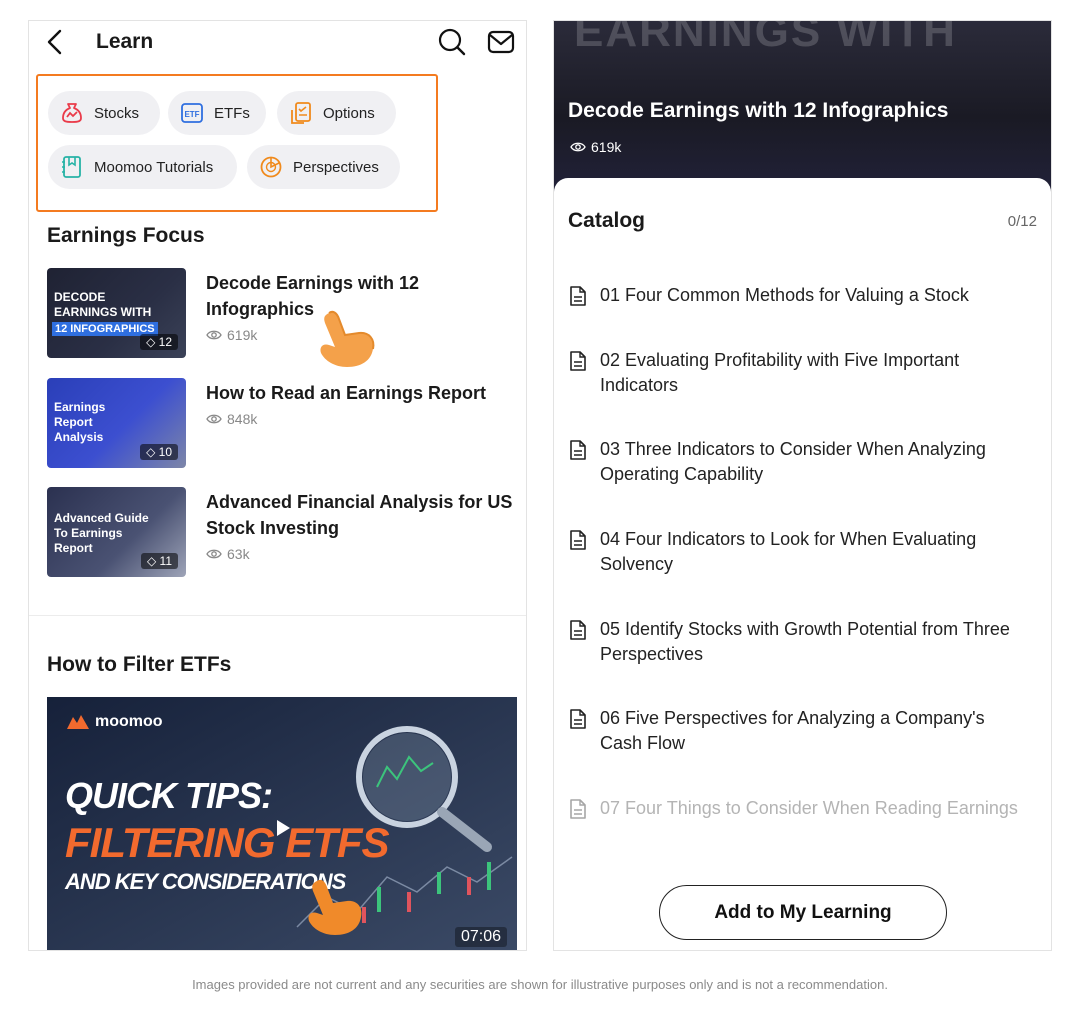  Describe the element at coordinates (271, 167) in the screenshot. I see `perspectives-icon` at that location.